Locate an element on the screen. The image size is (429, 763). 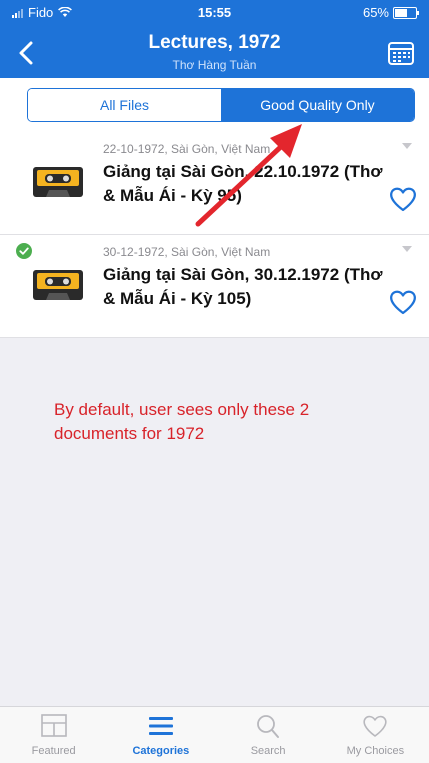
check-circle-icon is located at coordinates (24, 251).